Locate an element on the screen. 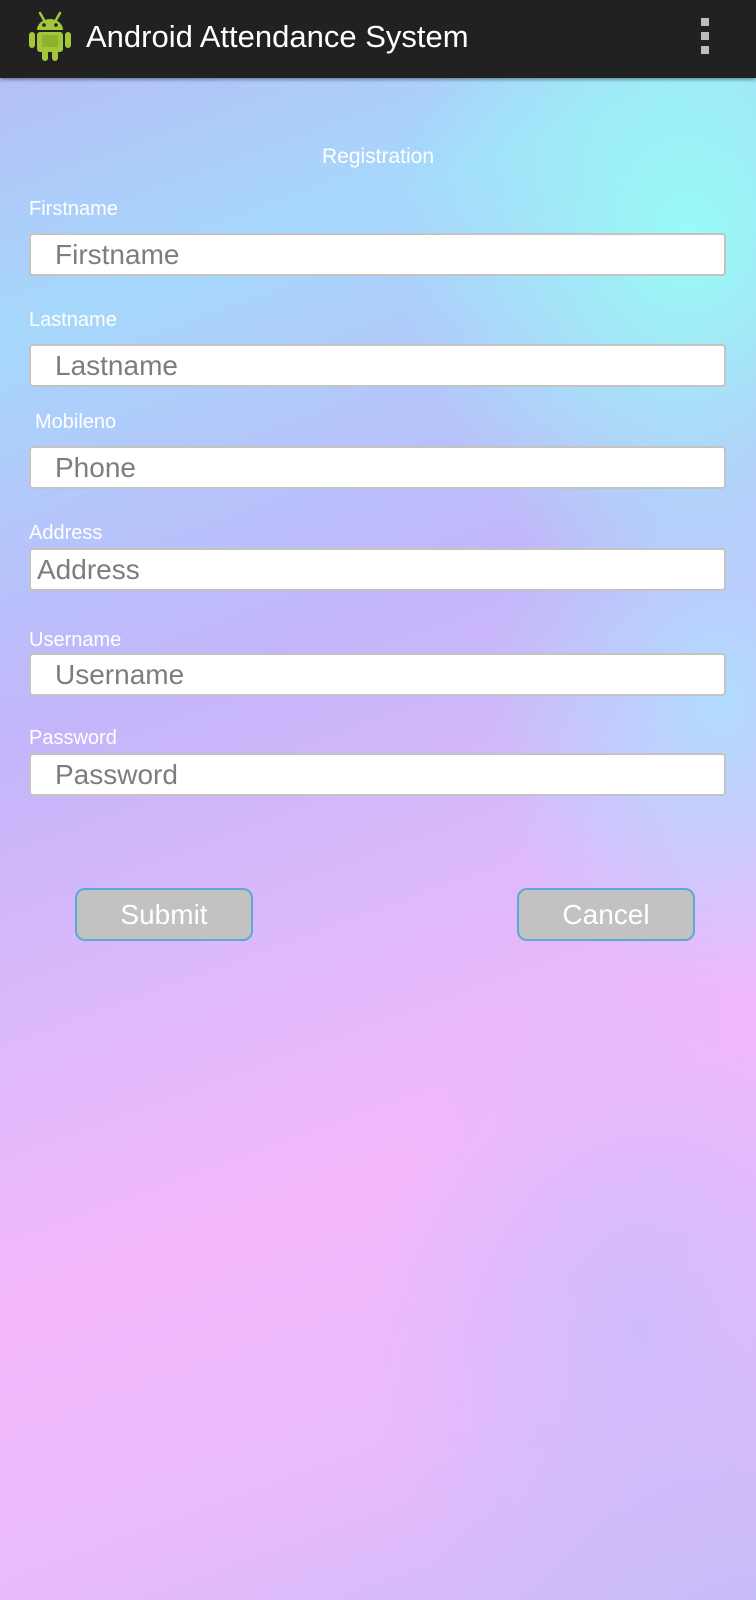 The image size is (756, 1600). cancel-button: Cancel is located at coordinates (606, 914).